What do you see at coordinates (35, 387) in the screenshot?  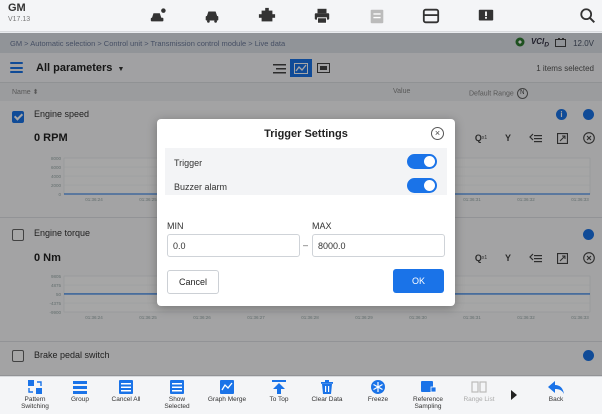 I see `pattern-switch-icon` at bounding box center [35, 387].